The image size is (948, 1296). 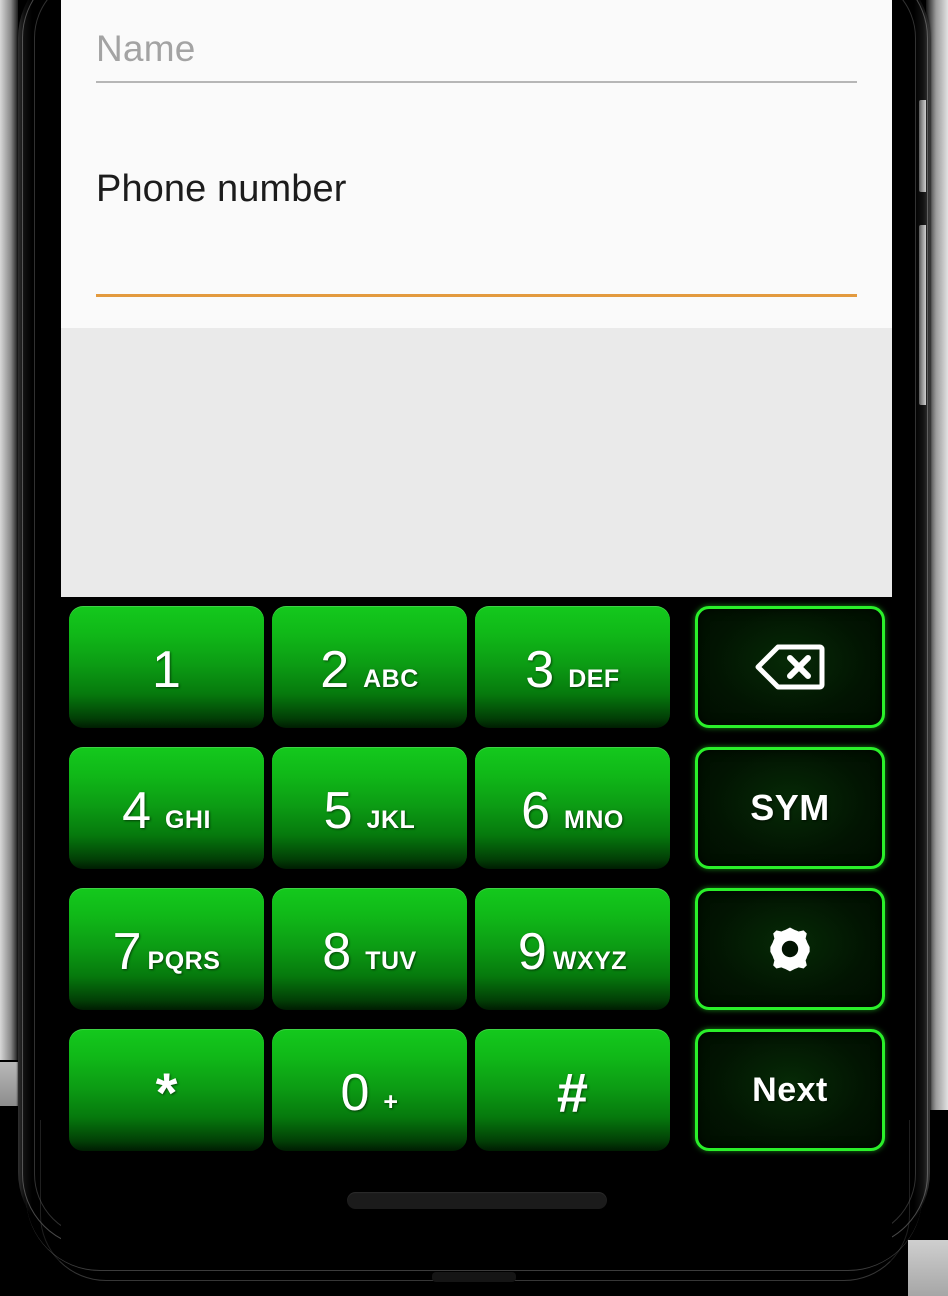 I want to click on key-backspace, so click(x=790, y=667).